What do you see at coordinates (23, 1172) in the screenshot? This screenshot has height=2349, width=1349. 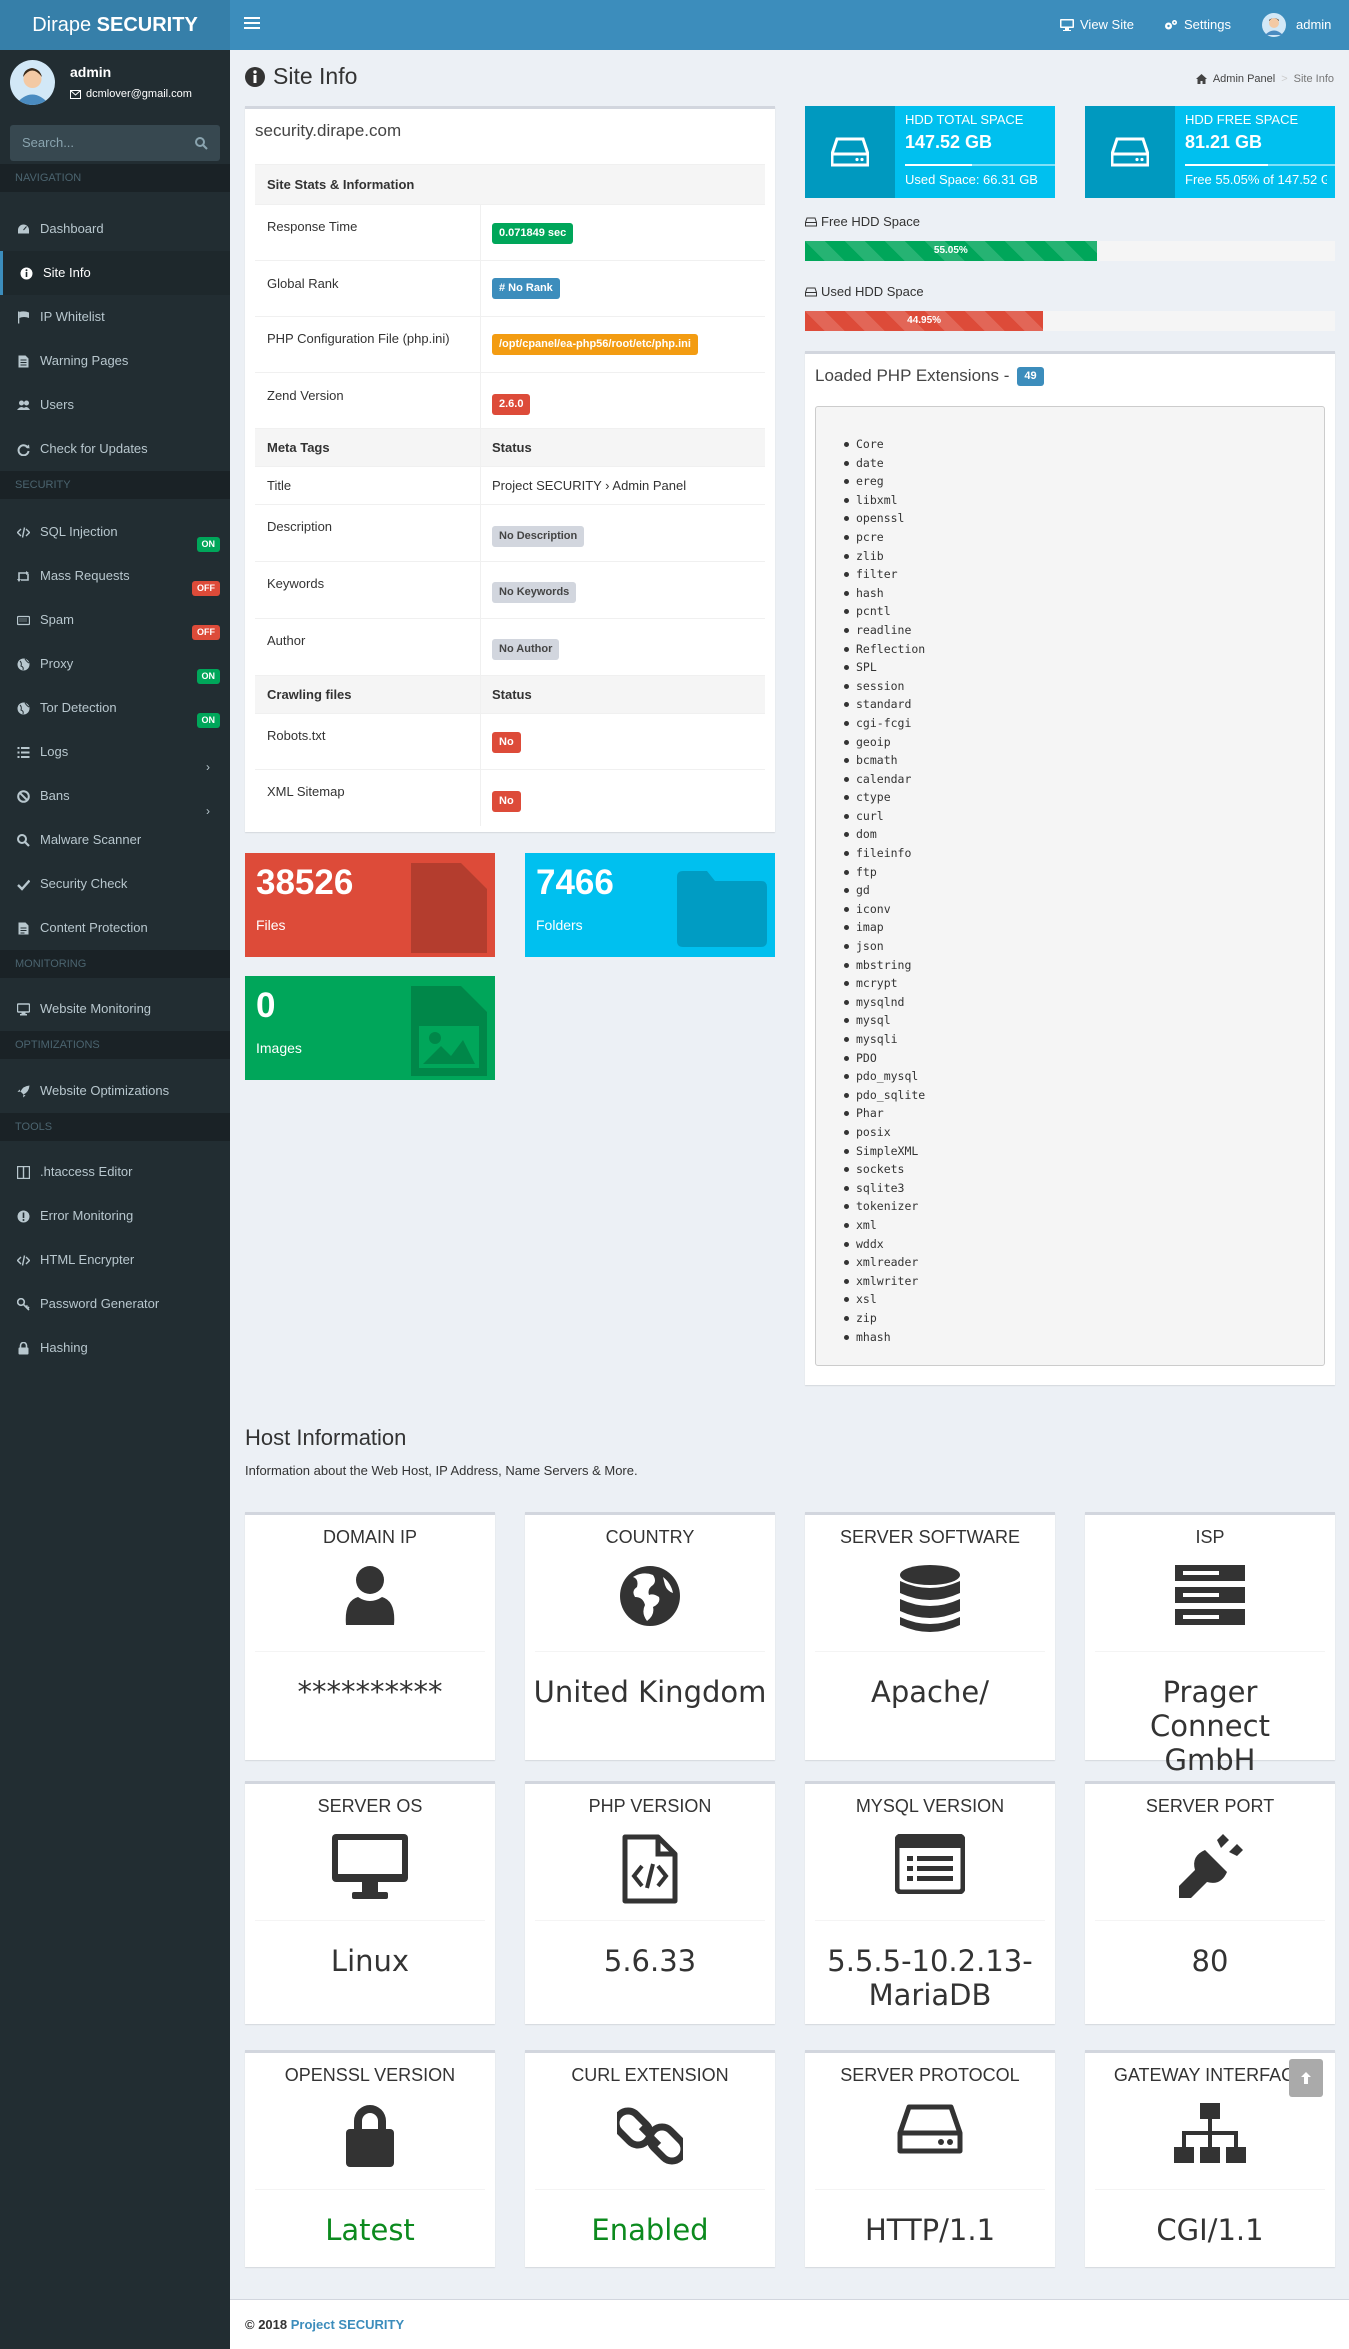 I see `columns-icon` at bounding box center [23, 1172].